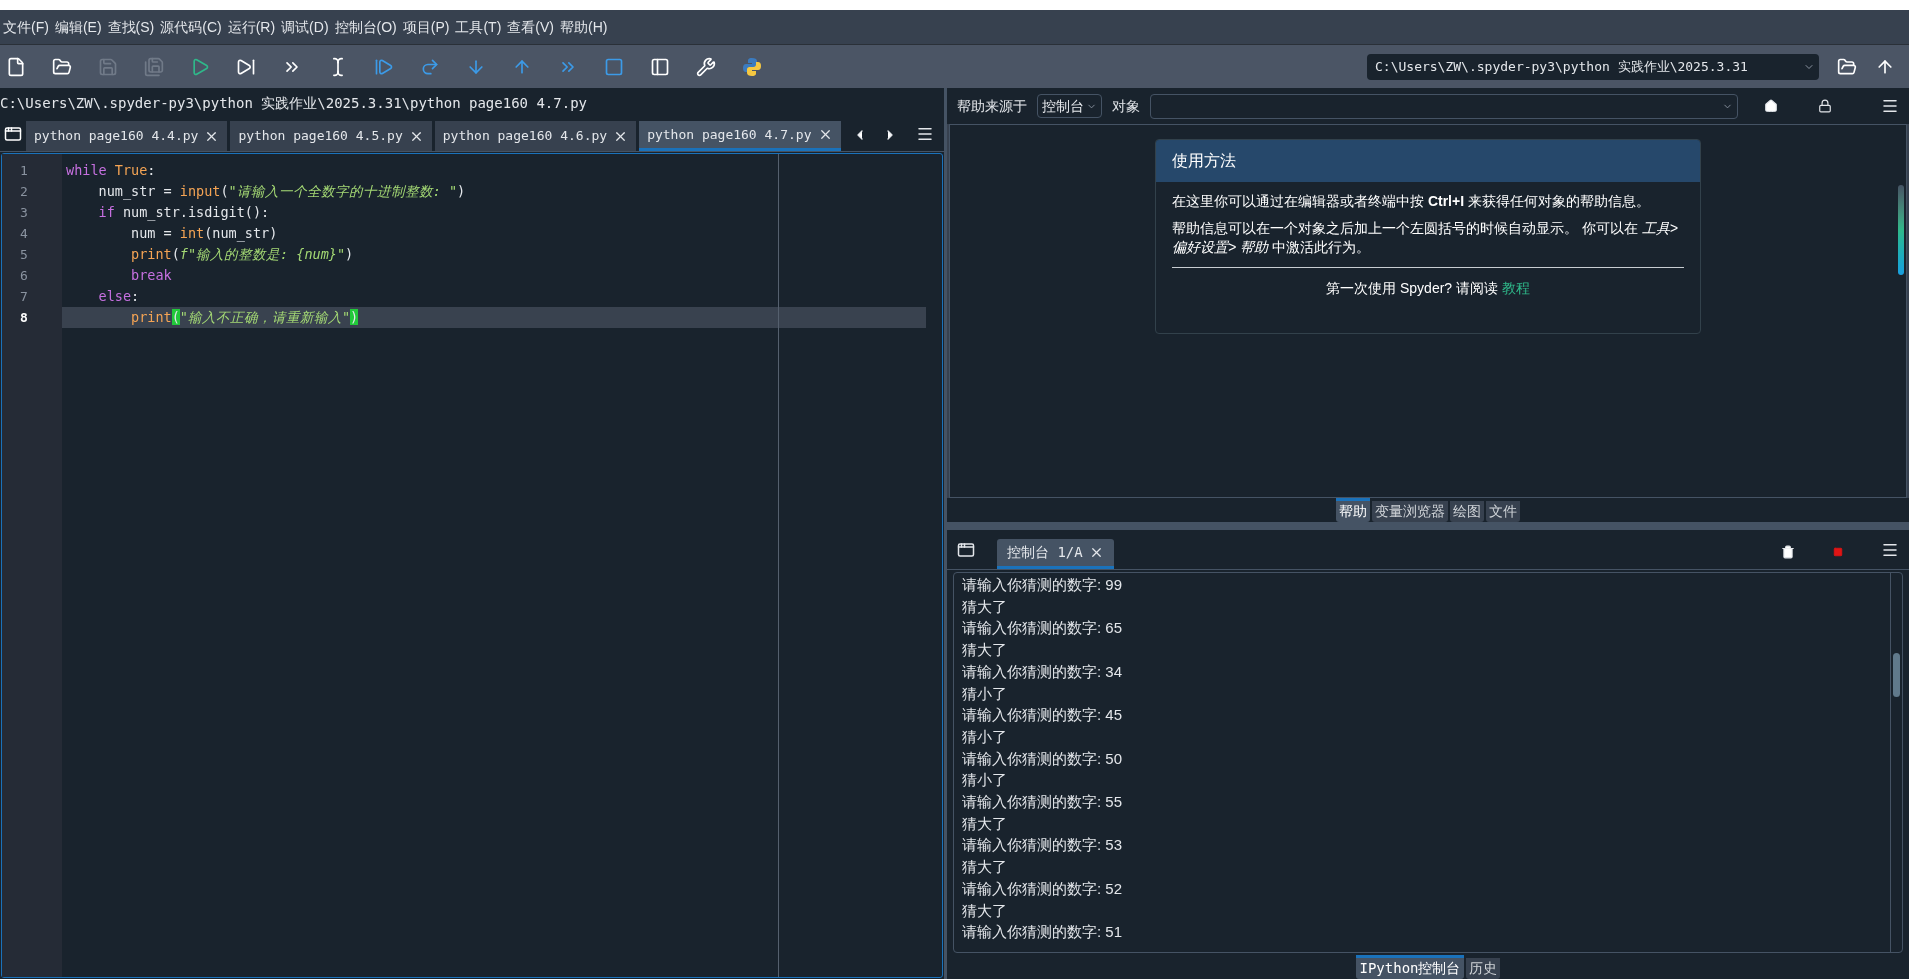 The height and width of the screenshot is (979, 1909). Describe the element at coordinates (1428, 161) in the screenshot. I see `card-title: 使用方法` at that location.